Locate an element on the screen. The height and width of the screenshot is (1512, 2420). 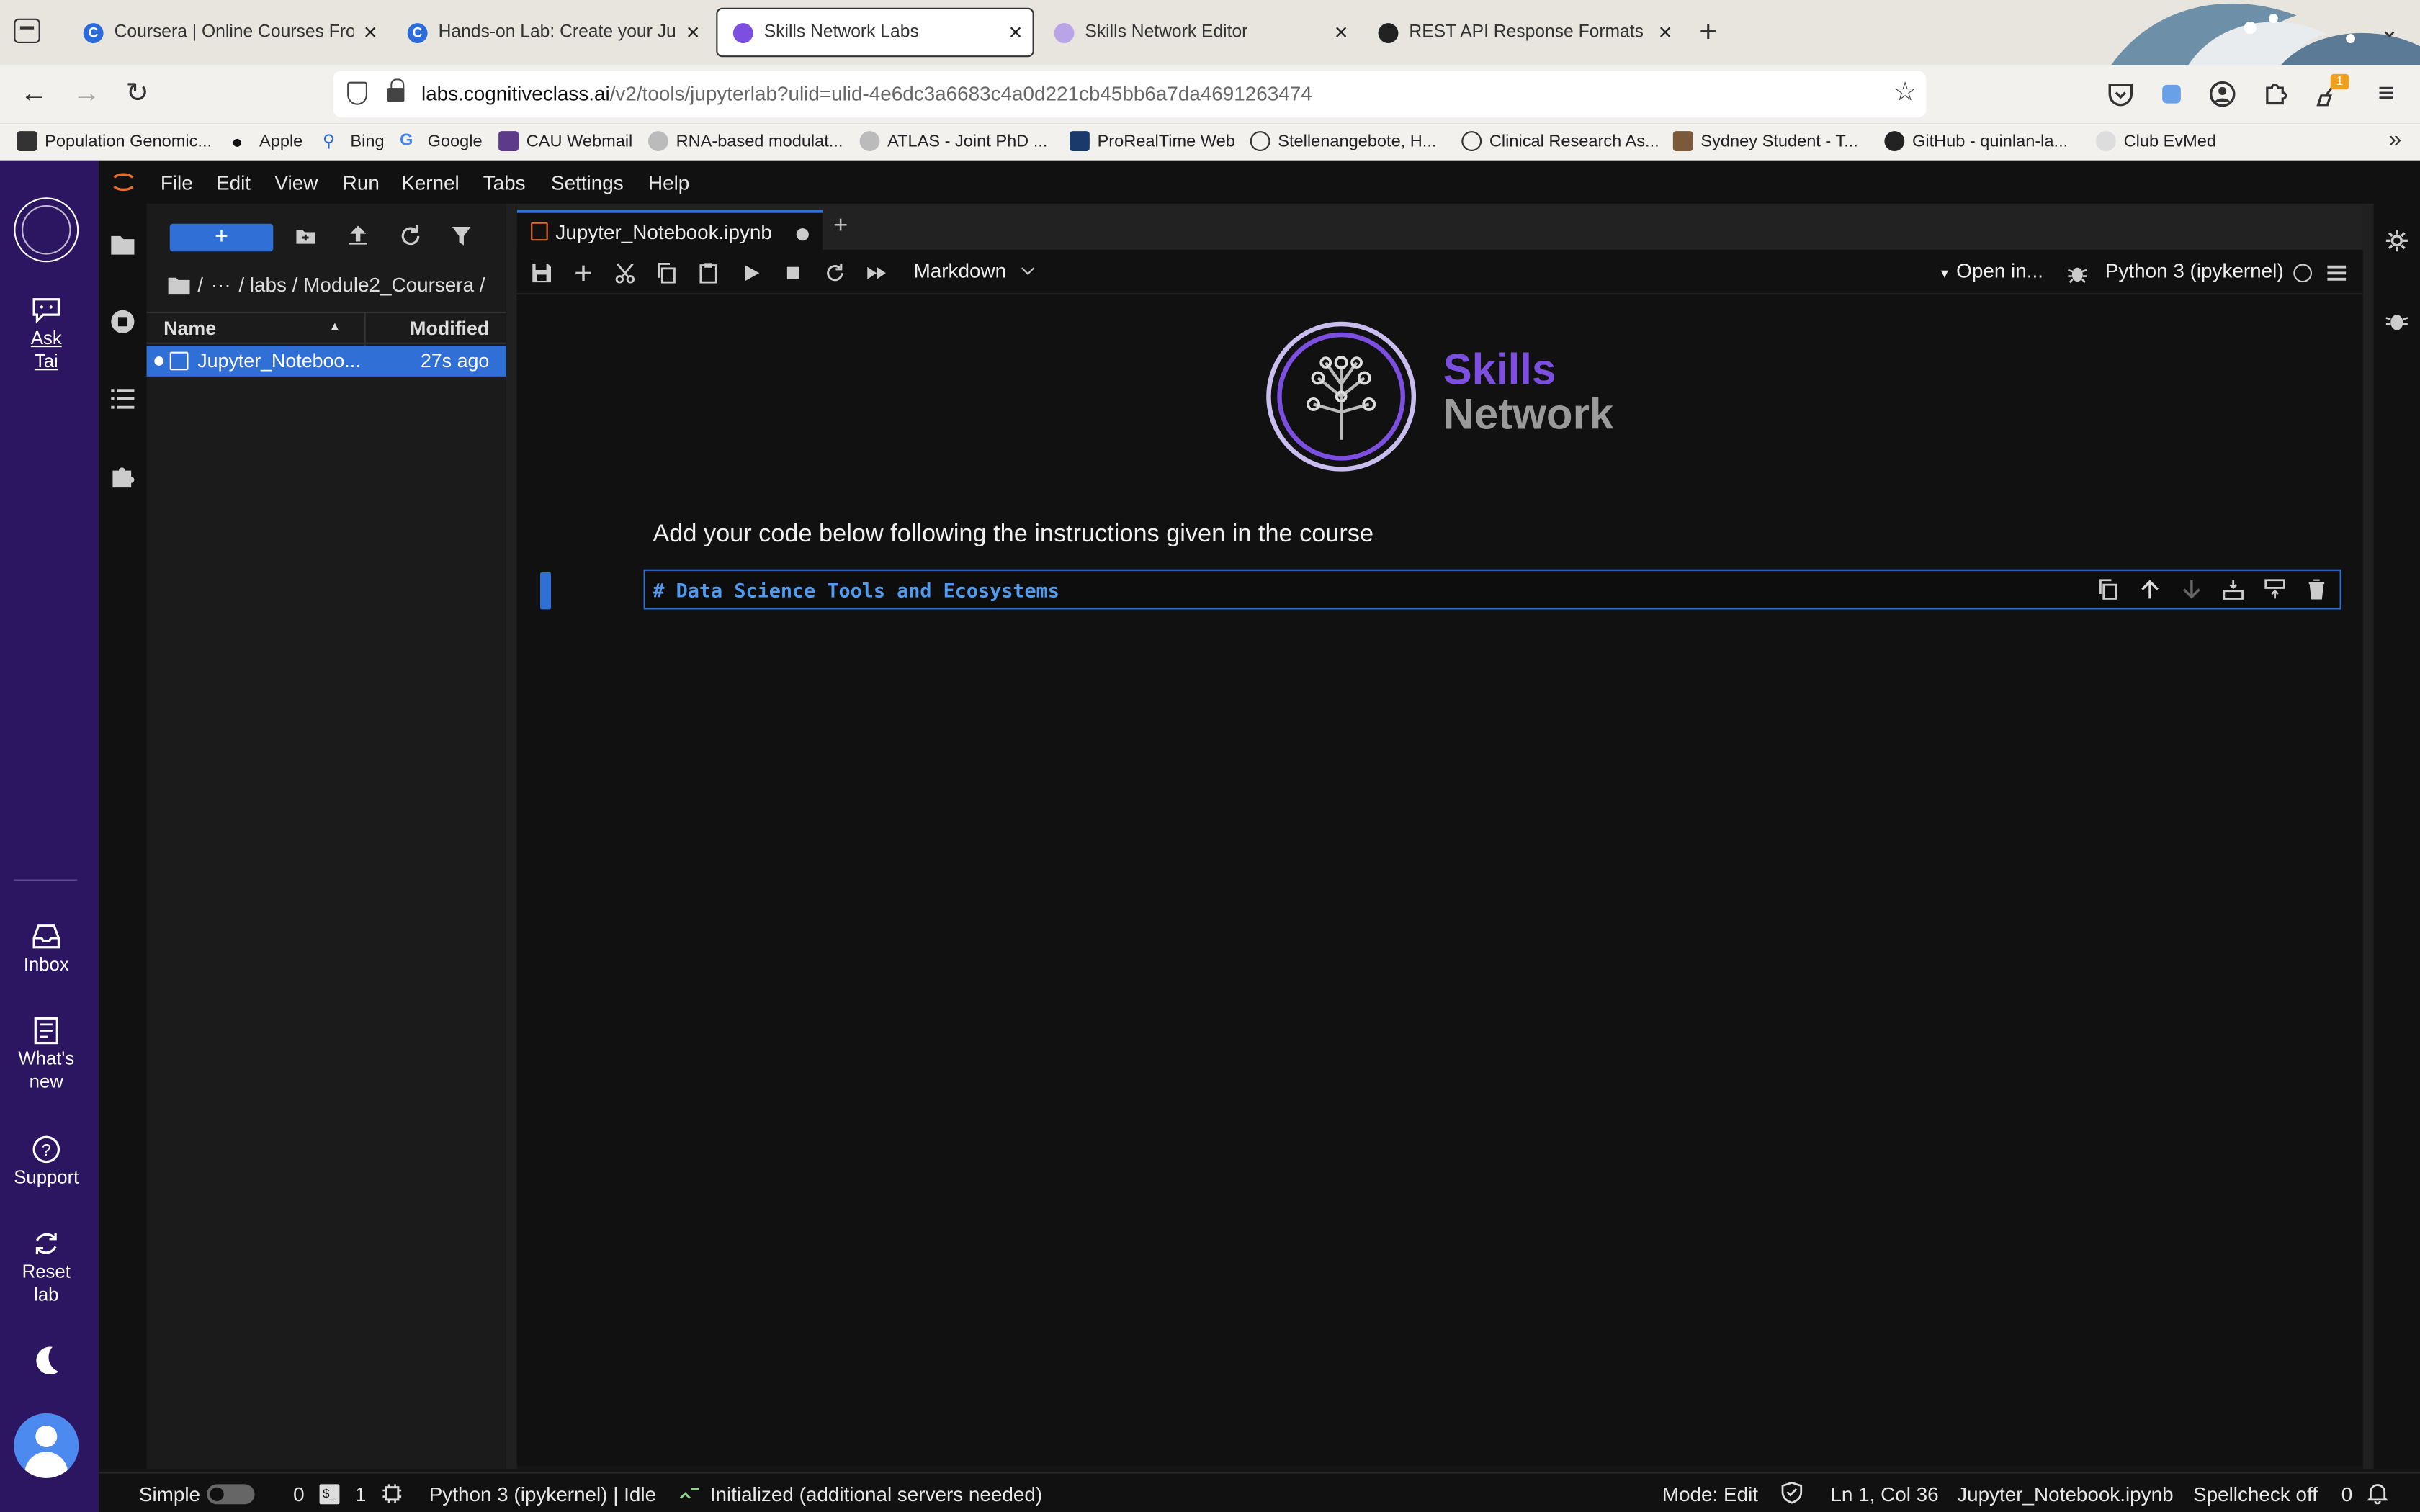
terminal-icon: $_ is located at coordinates (329, 1494).